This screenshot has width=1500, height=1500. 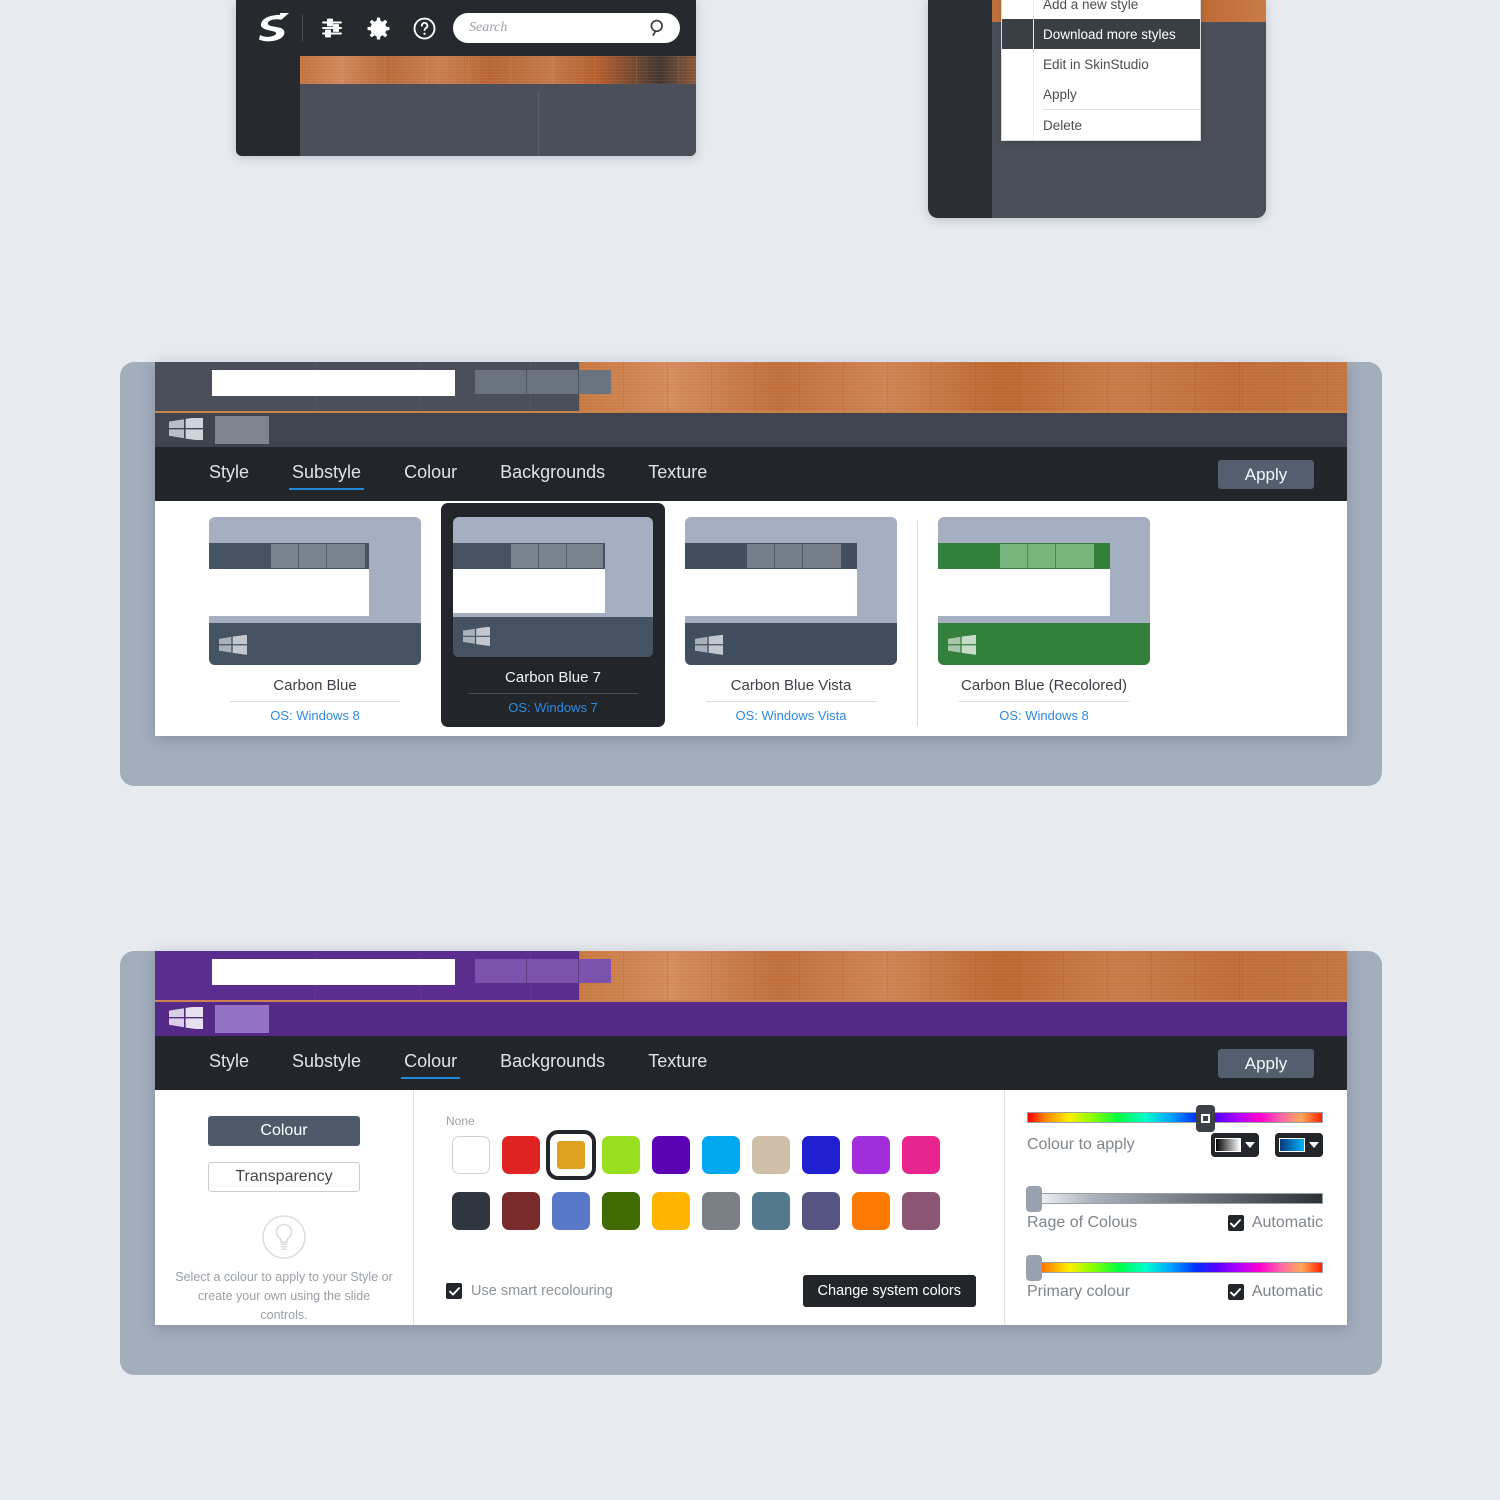 I want to click on windows-logo-icon, so click(x=186, y=1017).